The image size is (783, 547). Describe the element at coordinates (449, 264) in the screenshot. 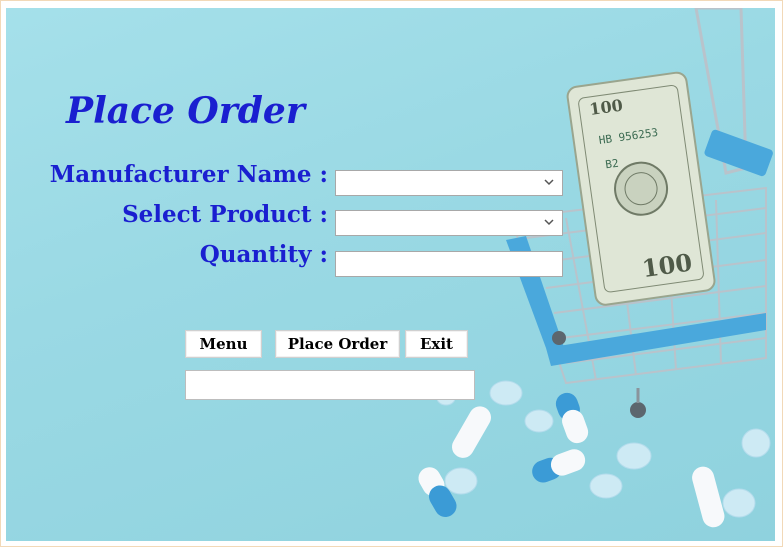

I see `quantity-input` at that location.